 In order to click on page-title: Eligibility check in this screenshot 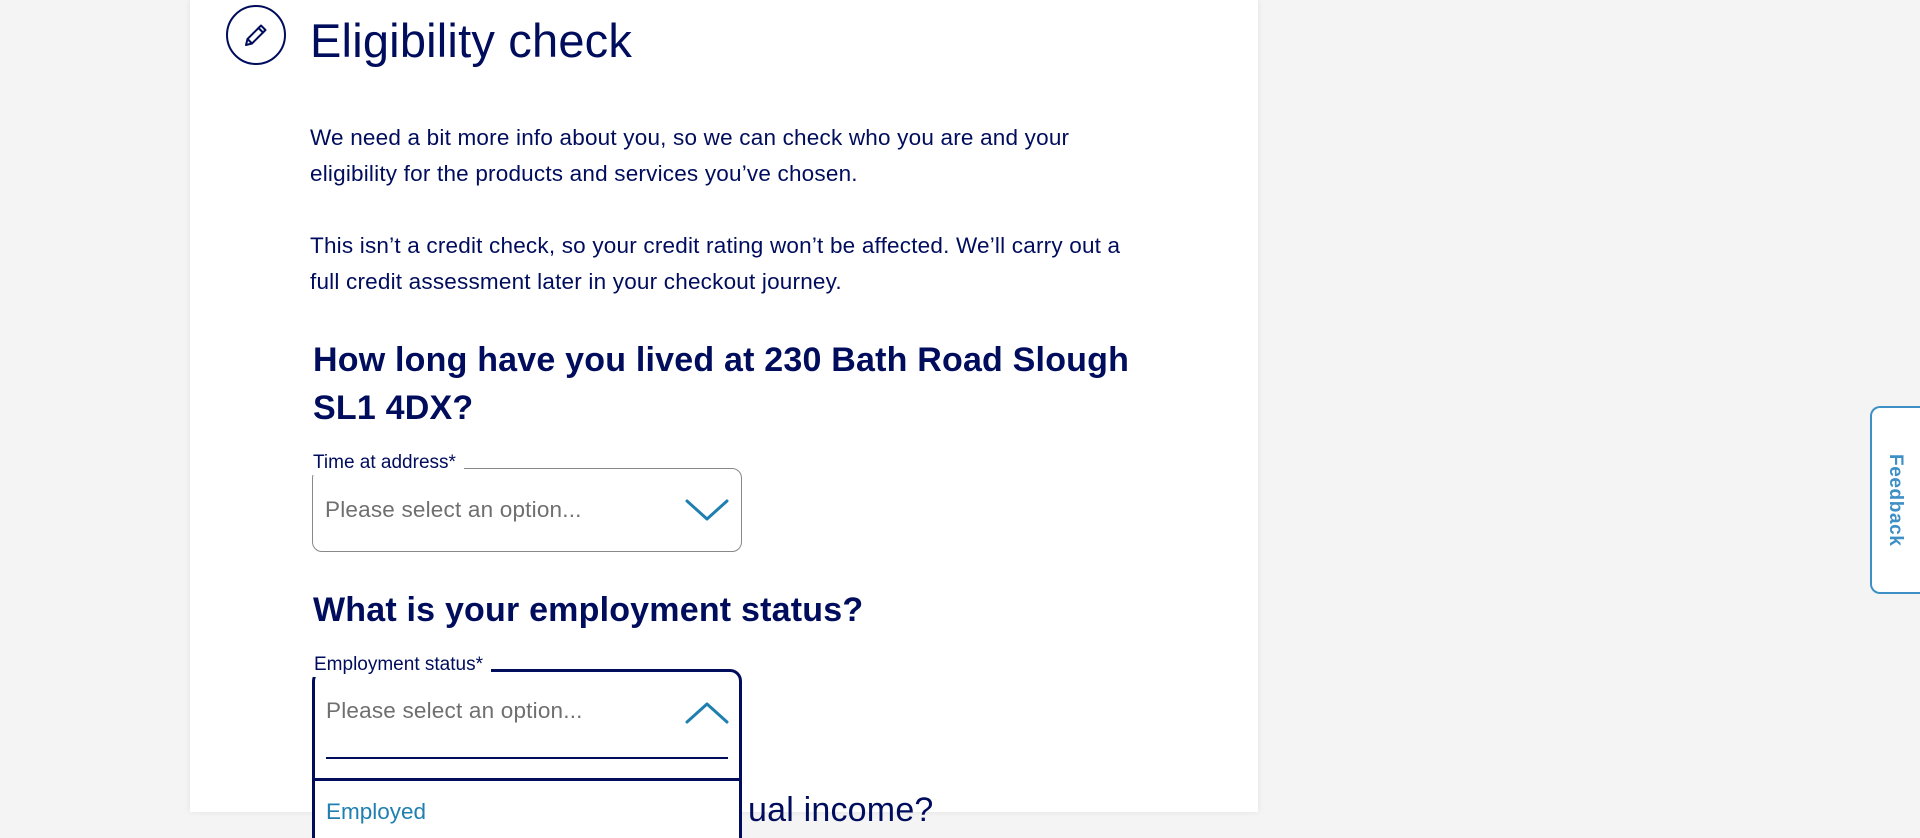, I will do `click(471, 40)`.